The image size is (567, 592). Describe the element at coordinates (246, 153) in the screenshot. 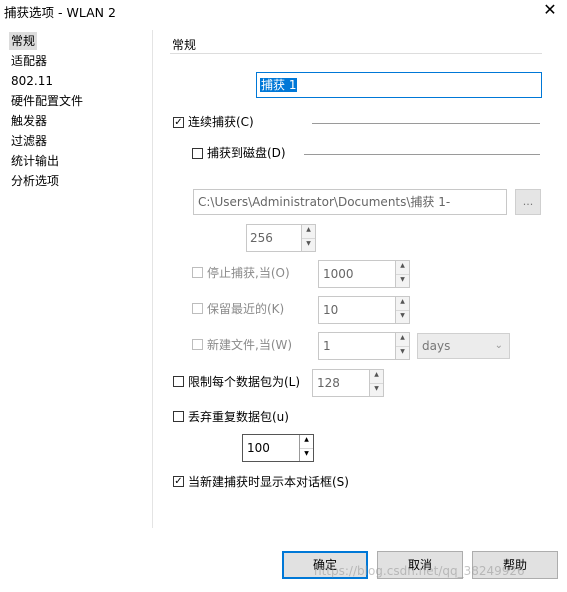

I see `capture-to-disk-label: 捕获到磁盘(D)` at that location.